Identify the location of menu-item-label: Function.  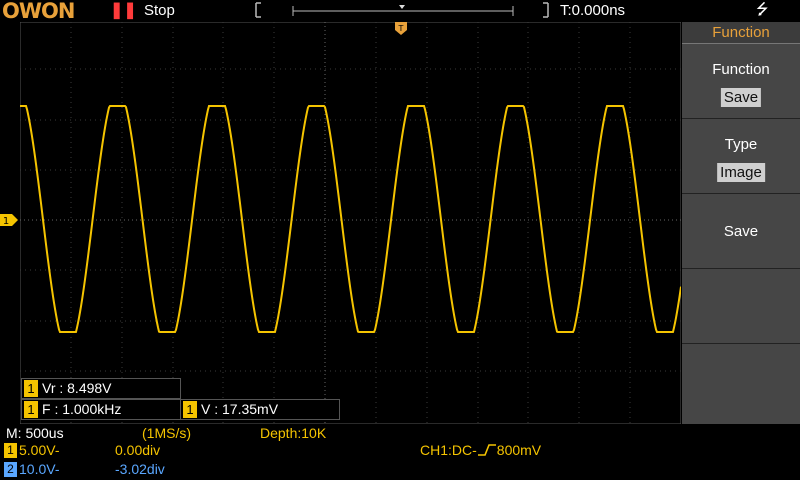
(741, 69).